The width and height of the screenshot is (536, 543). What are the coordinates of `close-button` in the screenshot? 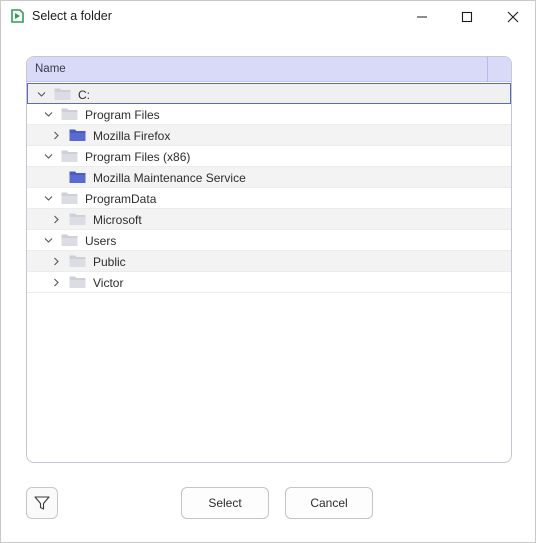 It's located at (513, 16).